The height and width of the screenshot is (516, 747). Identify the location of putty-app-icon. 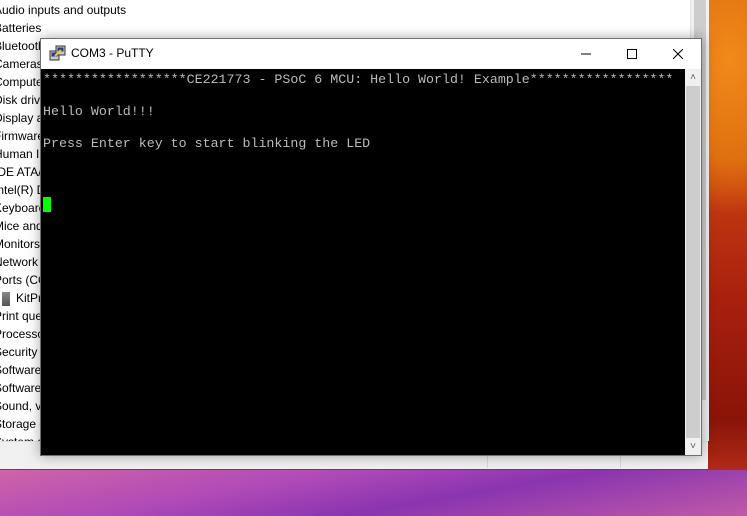
(57, 53).